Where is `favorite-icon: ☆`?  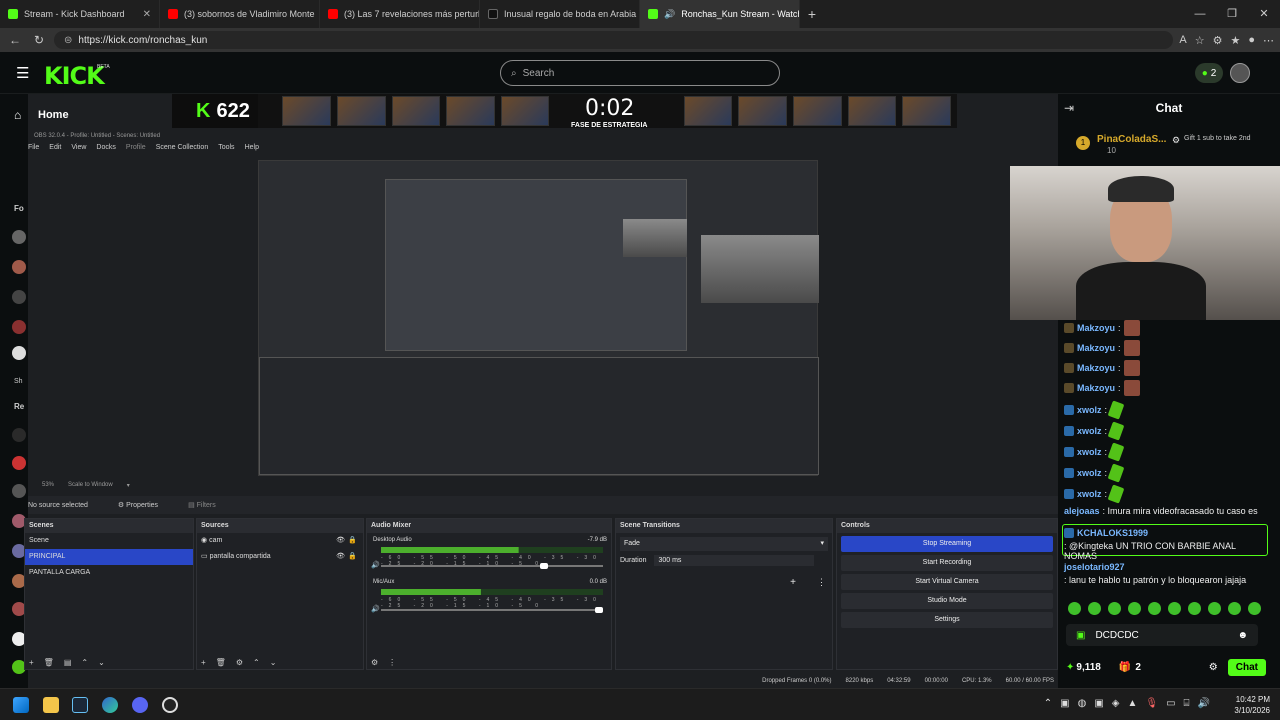 favorite-icon: ☆ is located at coordinates (1200, 40).